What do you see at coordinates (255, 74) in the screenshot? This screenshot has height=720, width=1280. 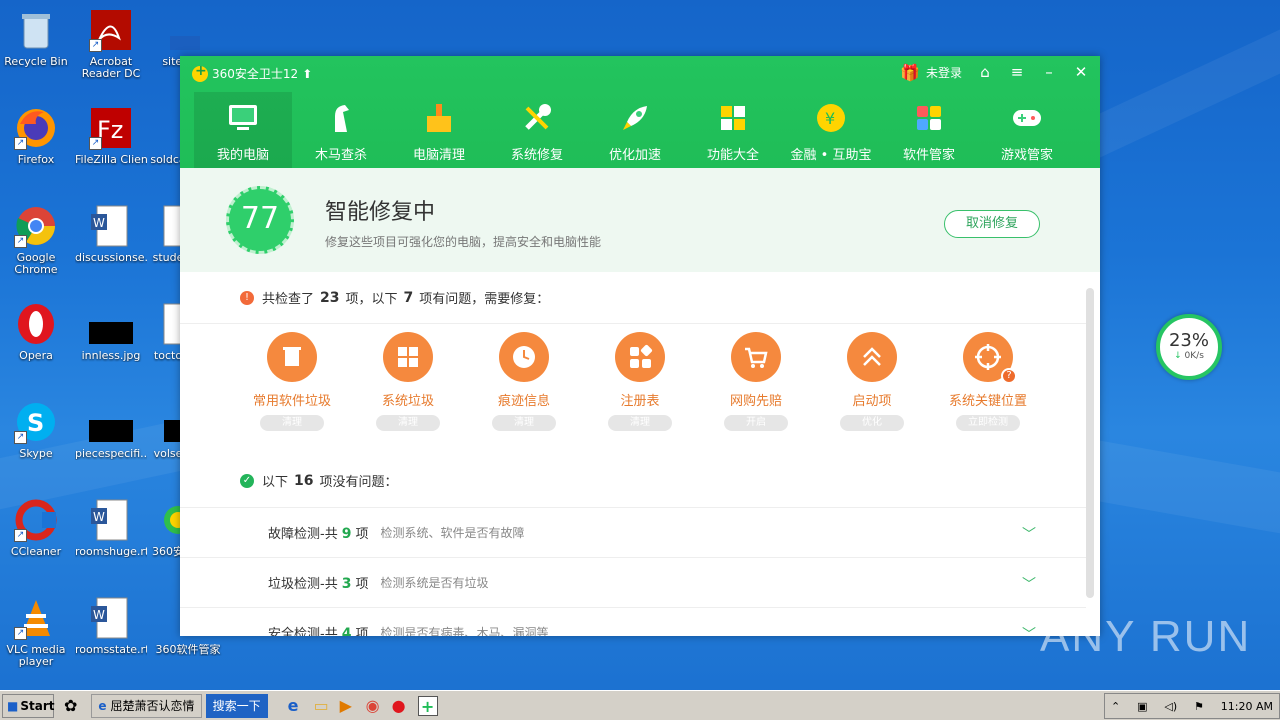 I see `app-title-text: 360安全卫士12` at bounding box center [255, 74].